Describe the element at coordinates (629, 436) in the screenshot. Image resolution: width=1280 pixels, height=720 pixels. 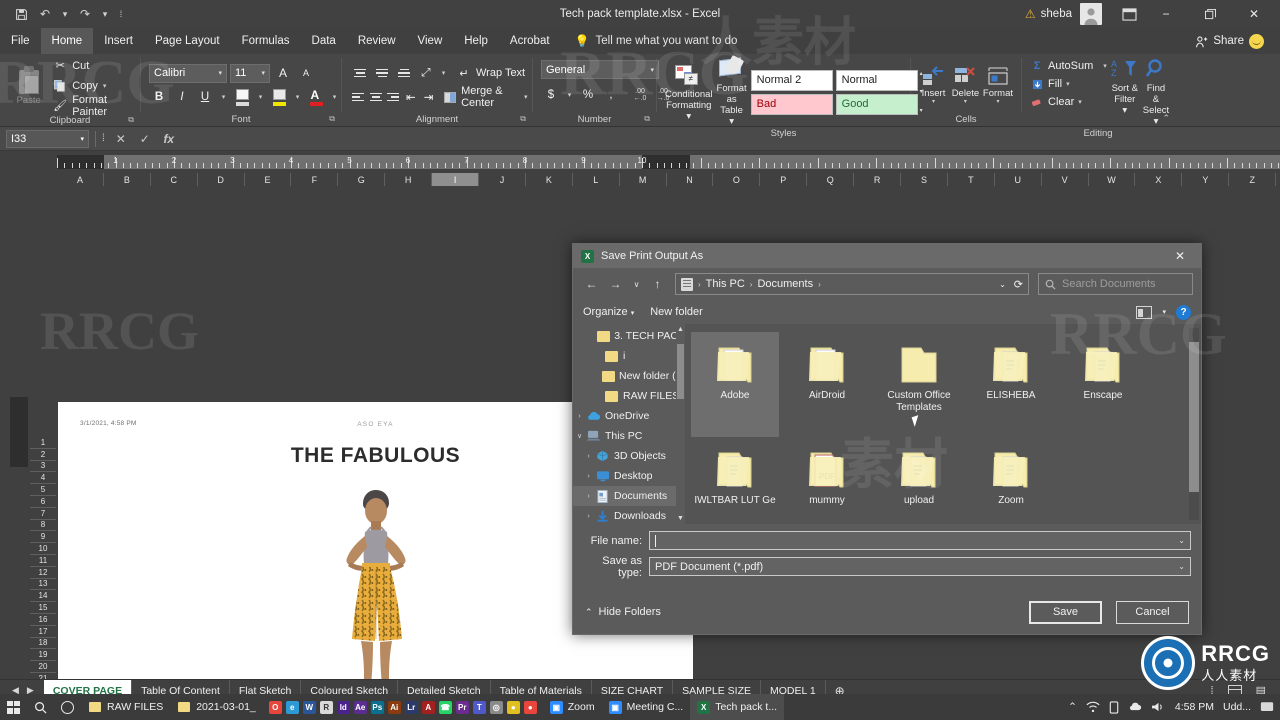
I see `tree-item-this-pc: ∨ This PC` at that location.